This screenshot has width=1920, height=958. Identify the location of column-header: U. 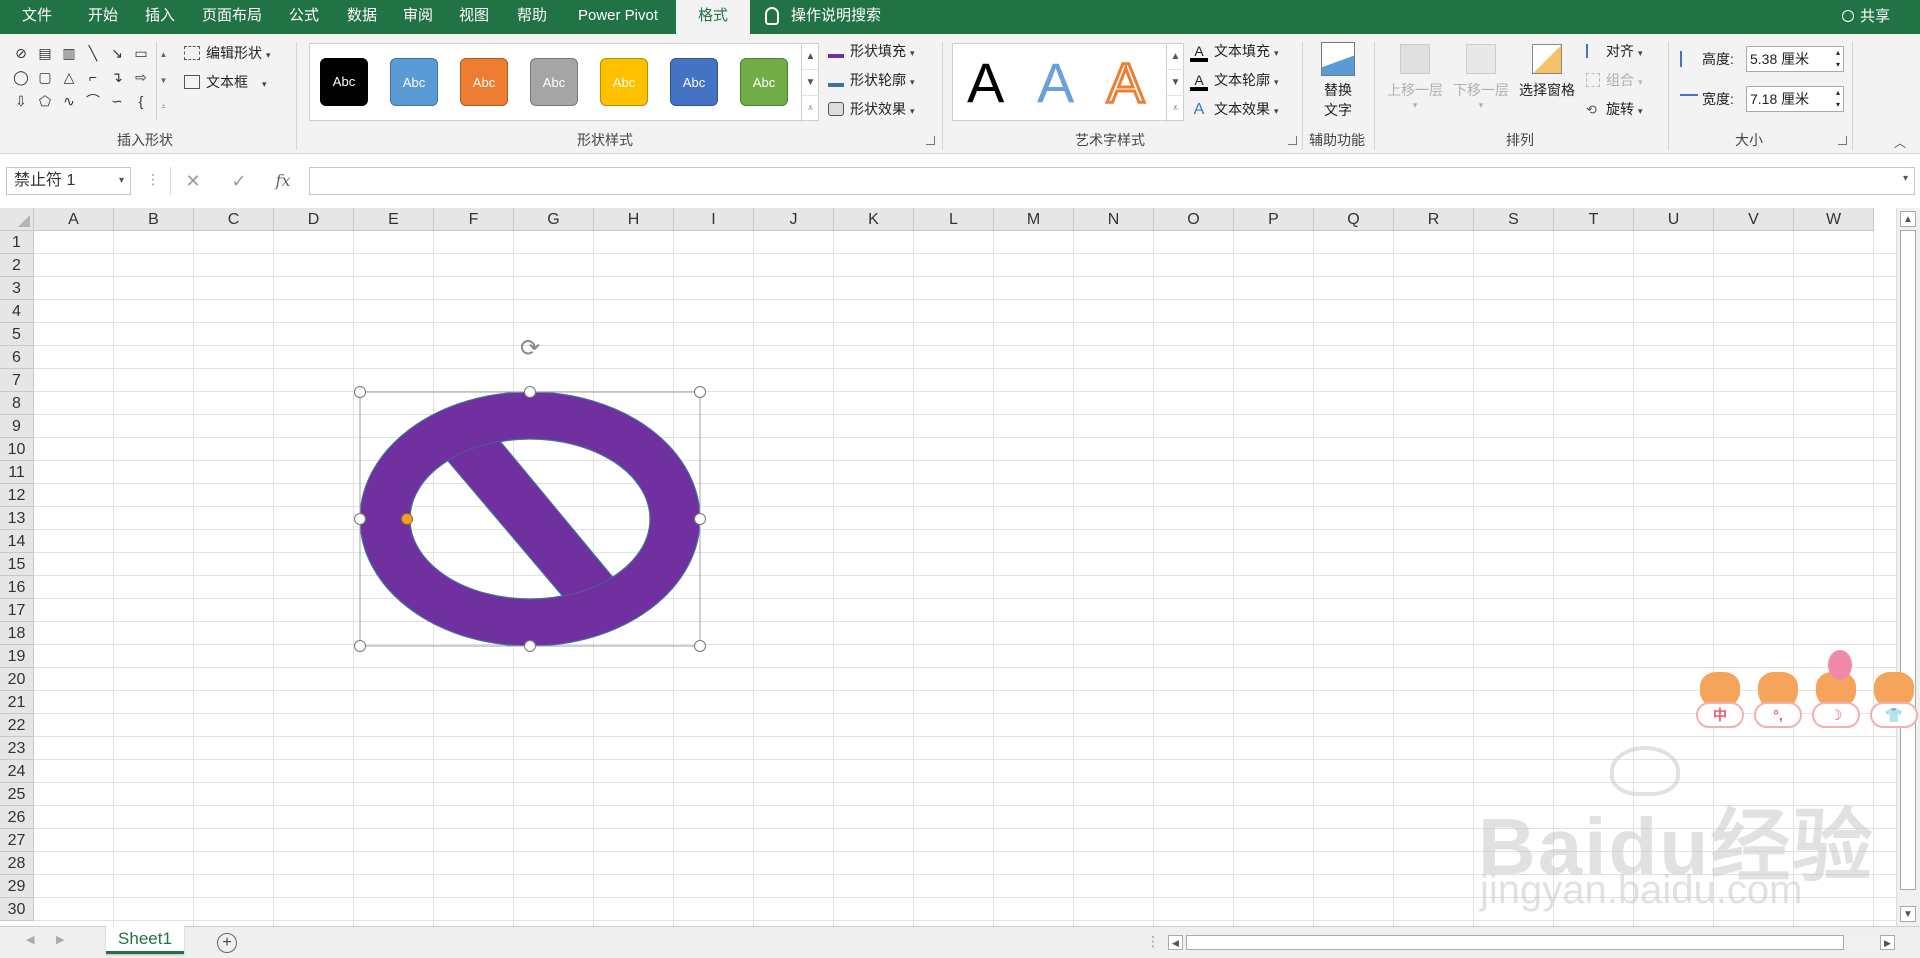
(1674, 219).